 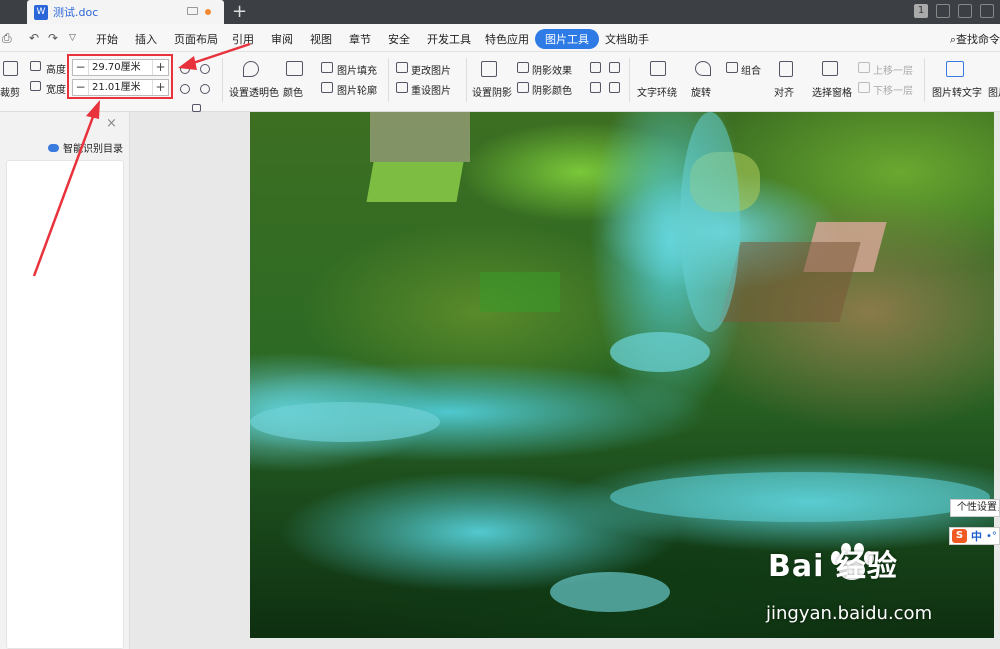 What do you see at coordinates (41, 12) in the screenshot?
I see `wps-doc-icon: W` at bounding box center [41, 12].